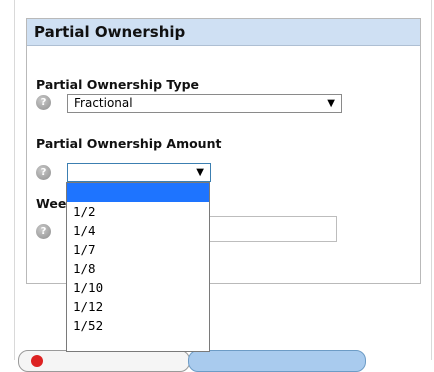 This screenshot has width=434, height=372. What do you see at coordinates (138, 192) in the screenshot?
I see `dropdown-option` at bounding box center [138, 192].